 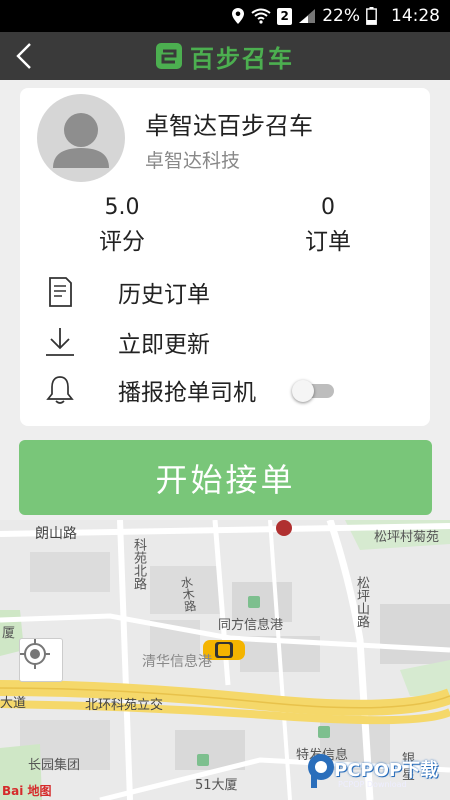 What do you see at coordinates (238, 16) in the screenshot?
I see `location-icon` at bounding box center [238, 16].